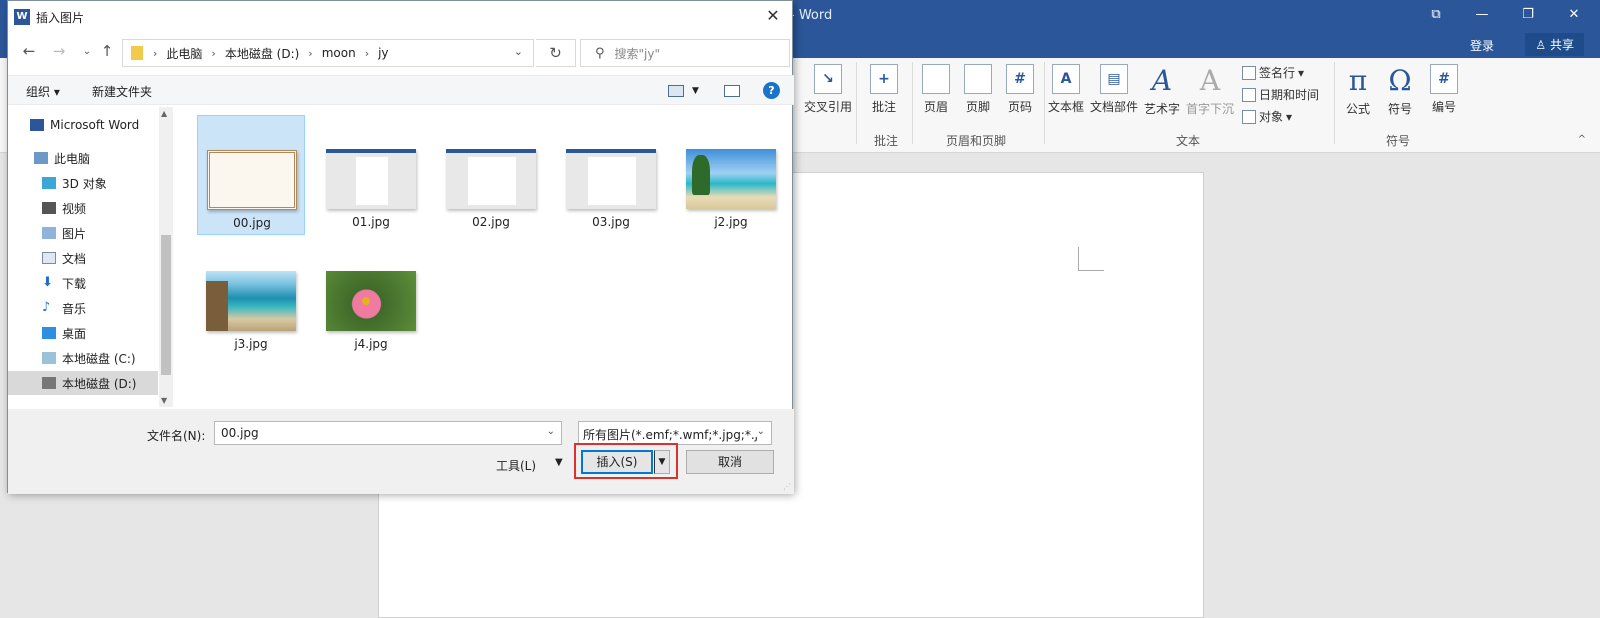  I want to click on file-name: j4.jpg, so click(371, 344).